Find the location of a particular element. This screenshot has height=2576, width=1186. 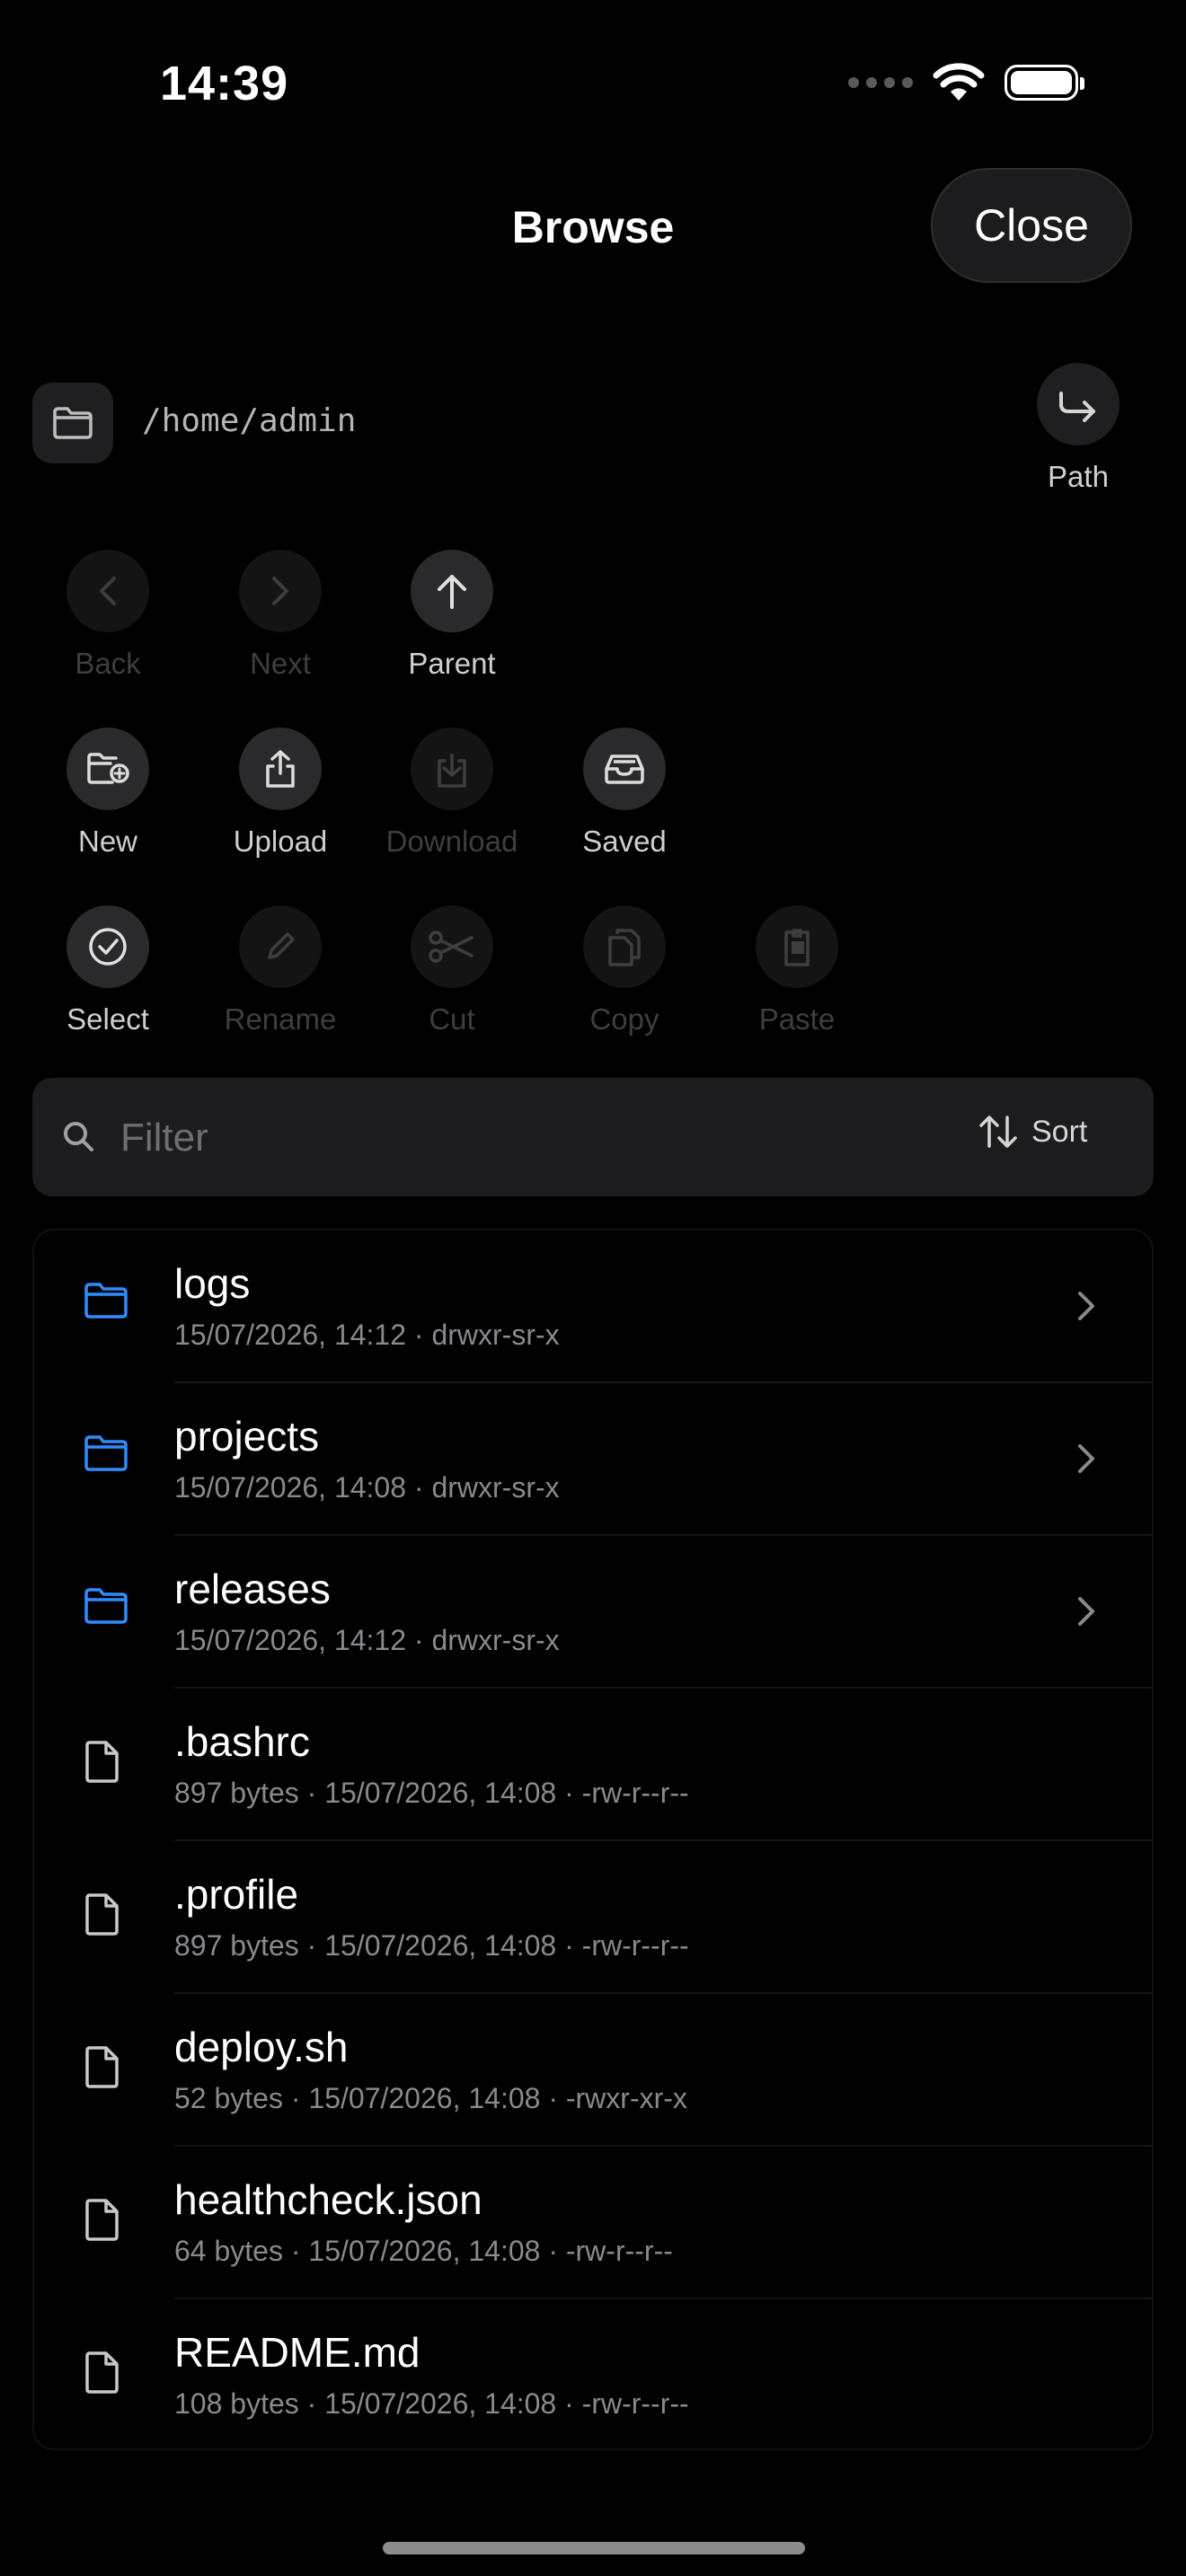

file-name: .profile is located at coordinates (236, 1894).